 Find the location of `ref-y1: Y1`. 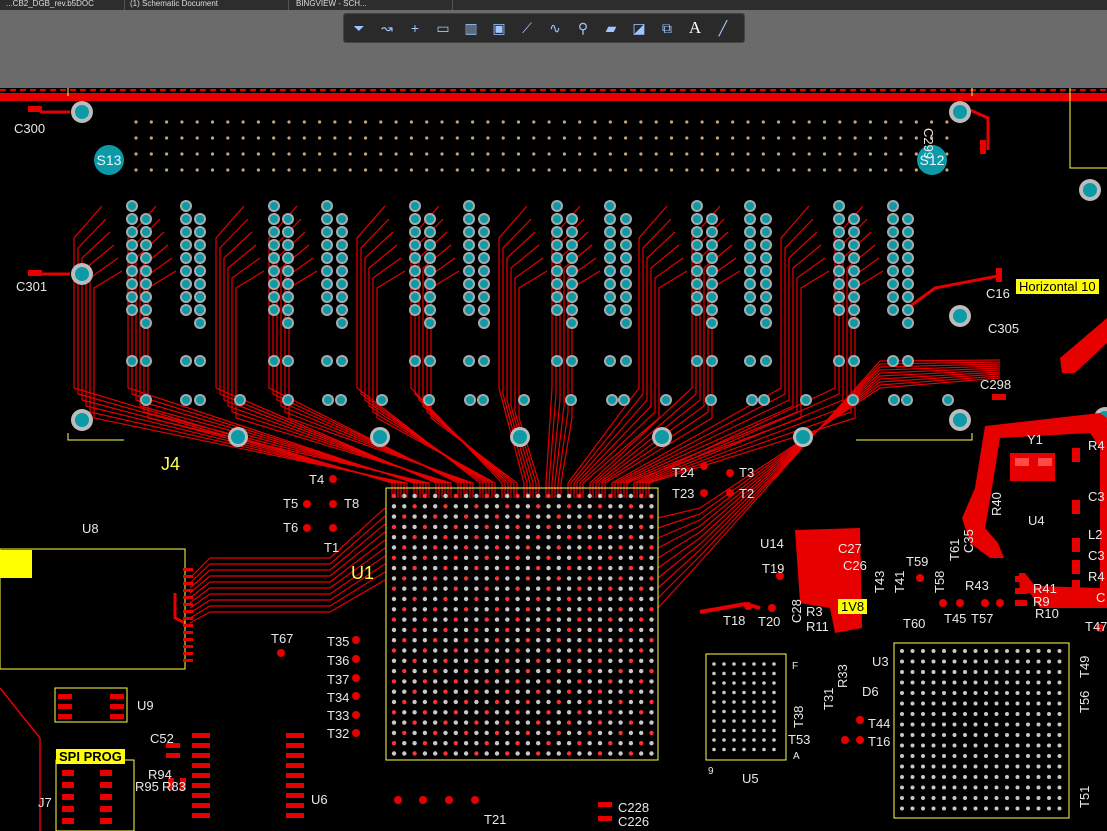

ref-y1: Y1 is located at coordinates (1035, 440).